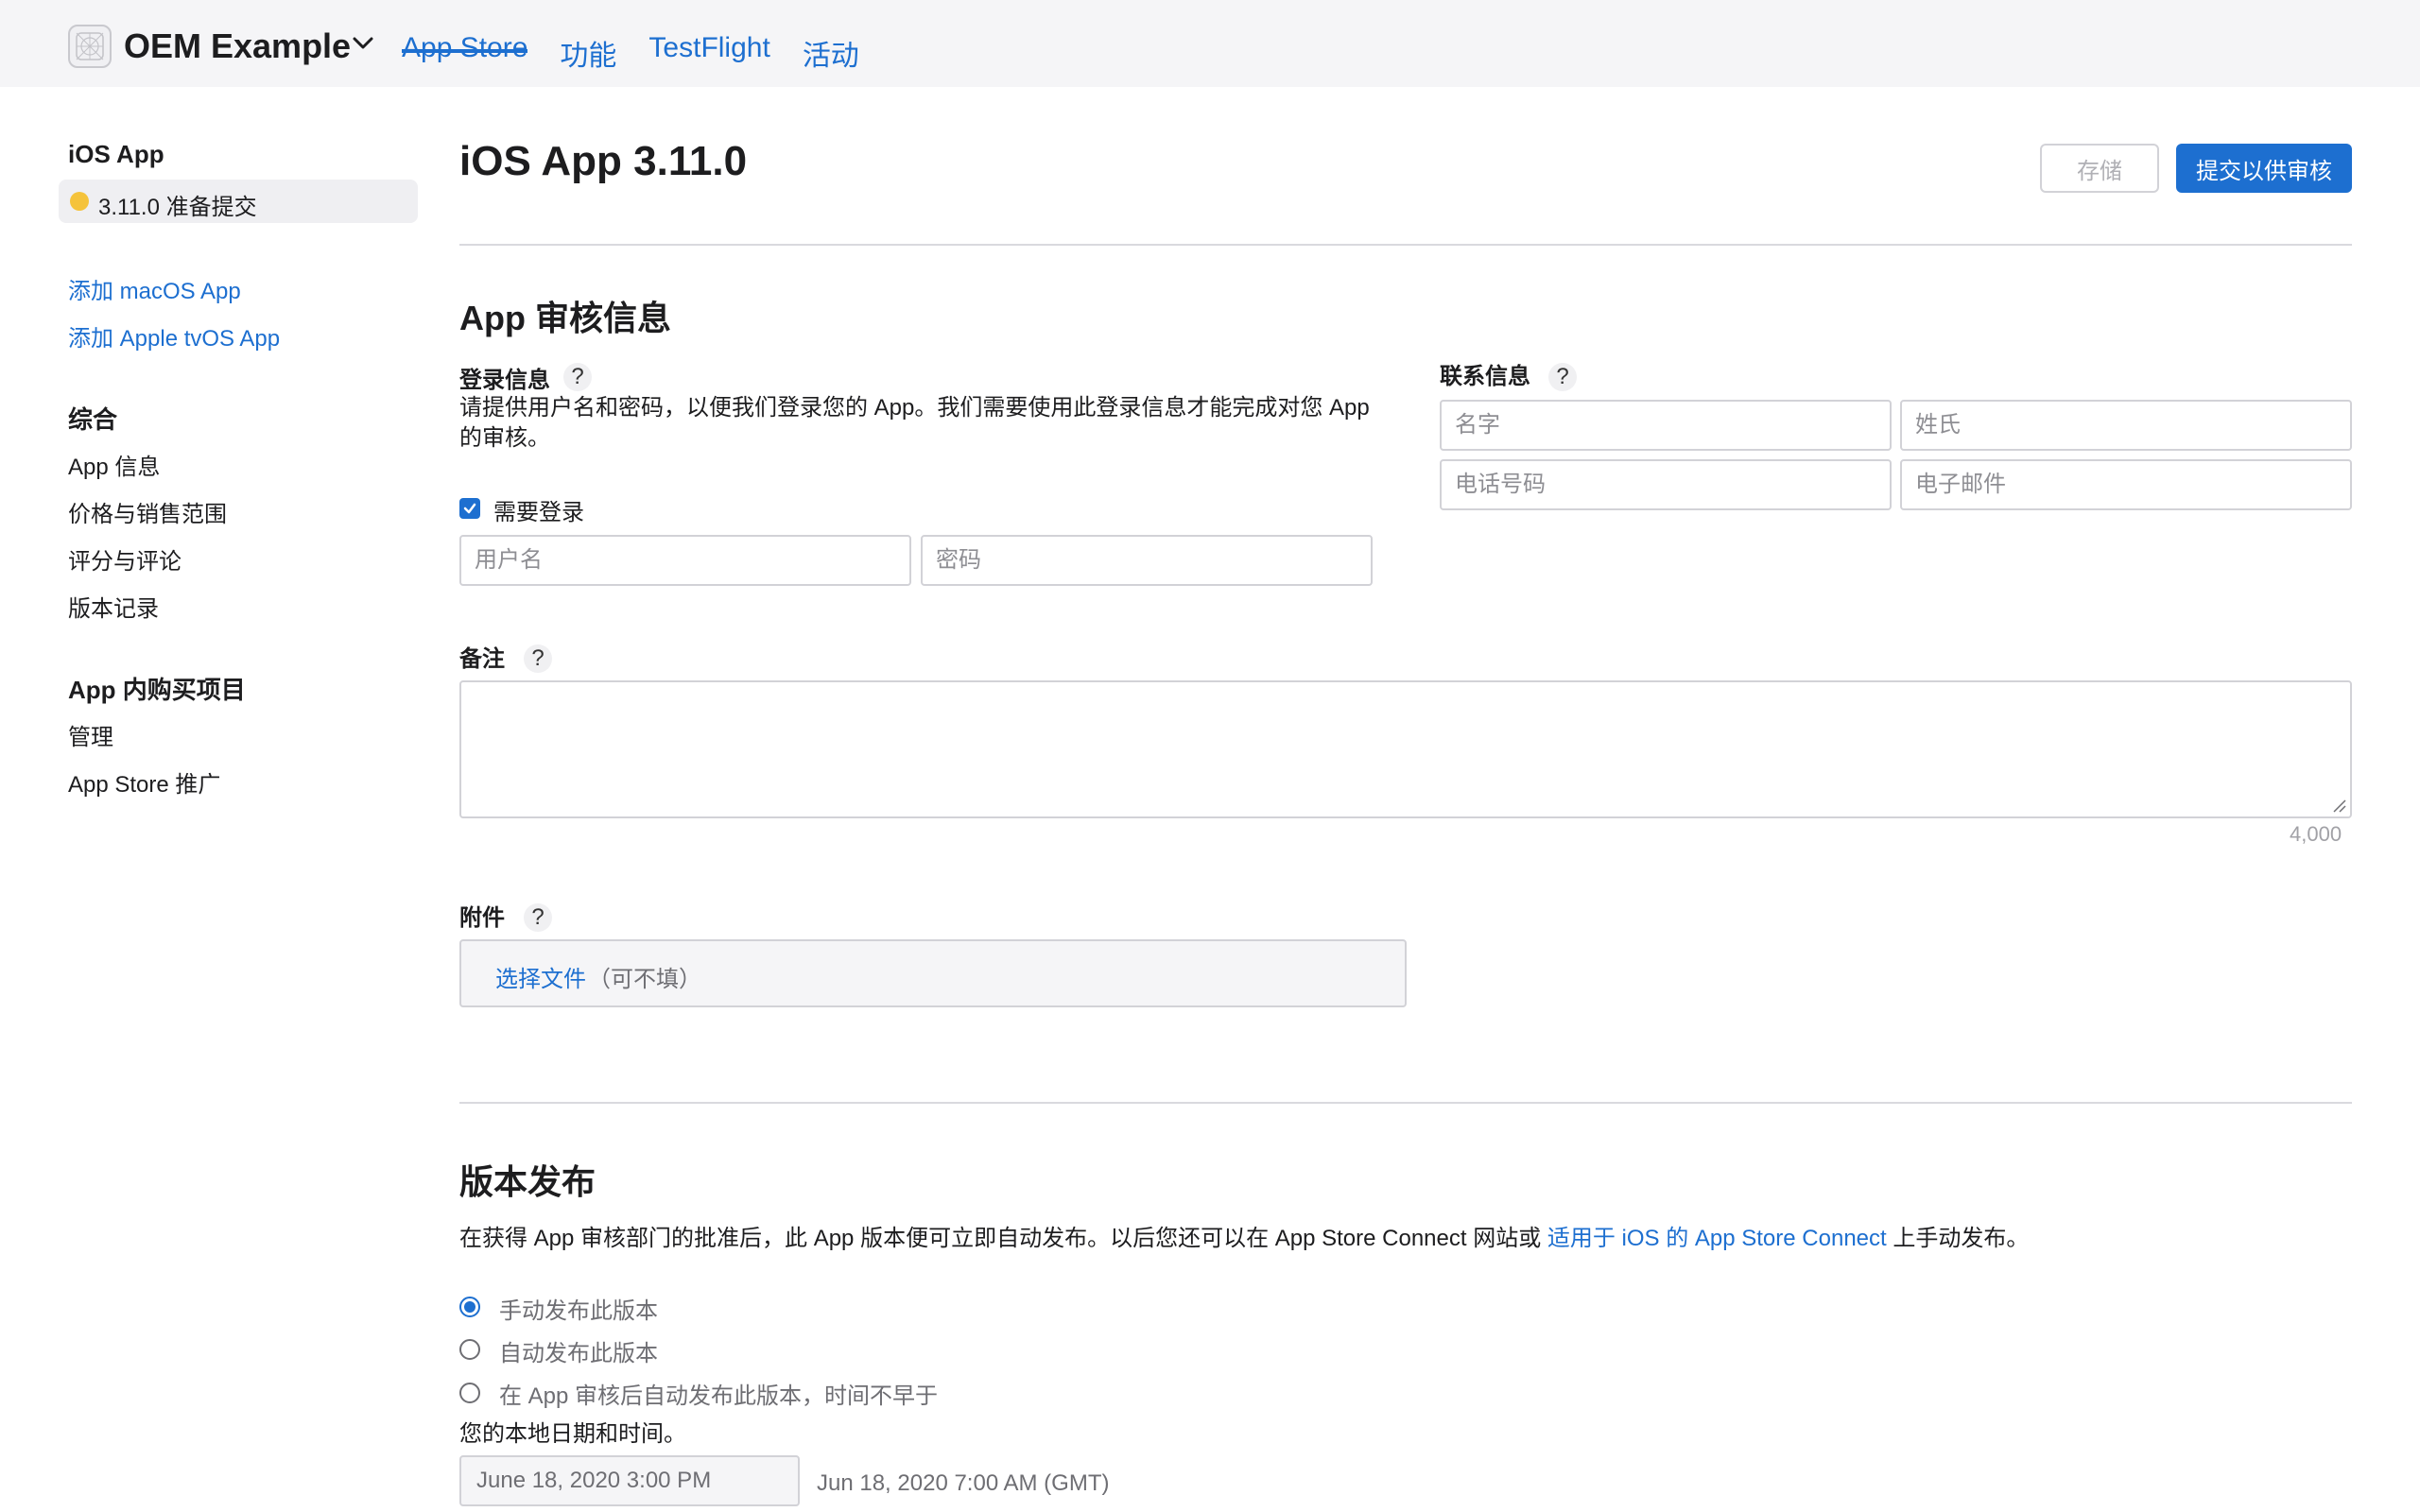 Image resolution: width=2420 pixels, height=1512 pixels. What do you see at coordinates (2126, 484) in the screenshot?
I see `email-input` at bounding box center [2126, 484].